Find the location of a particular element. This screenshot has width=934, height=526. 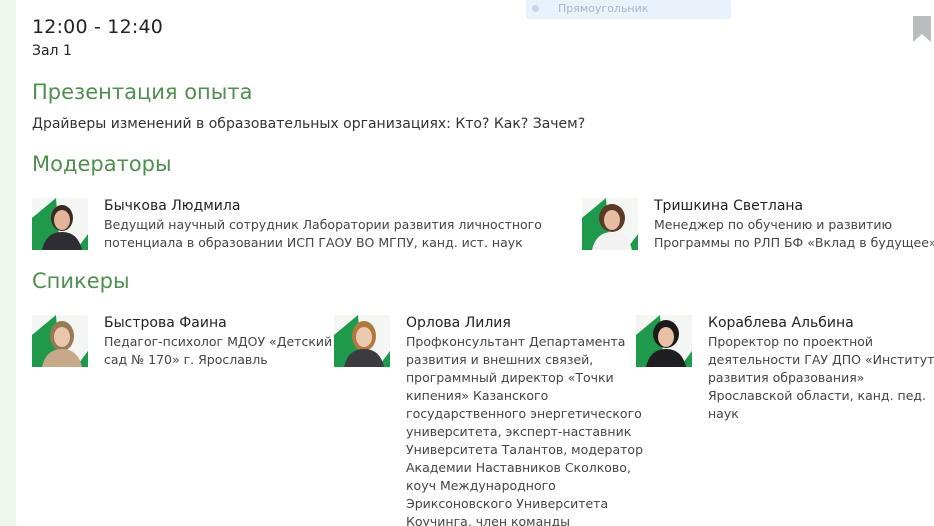

role-line: Профконсультант Департамента is located at coordinates (516, 341).